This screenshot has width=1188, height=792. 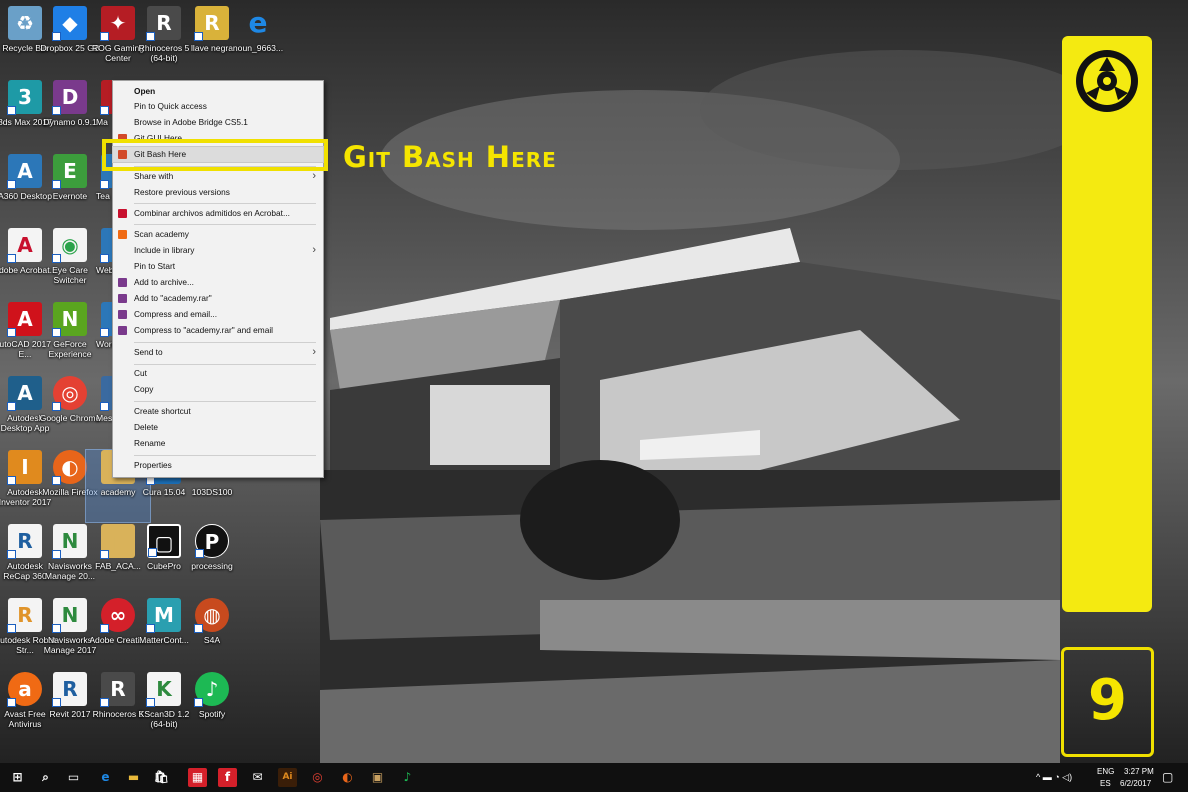 I want to click on folder-glyph: ▮, so click(x=117, y=541).